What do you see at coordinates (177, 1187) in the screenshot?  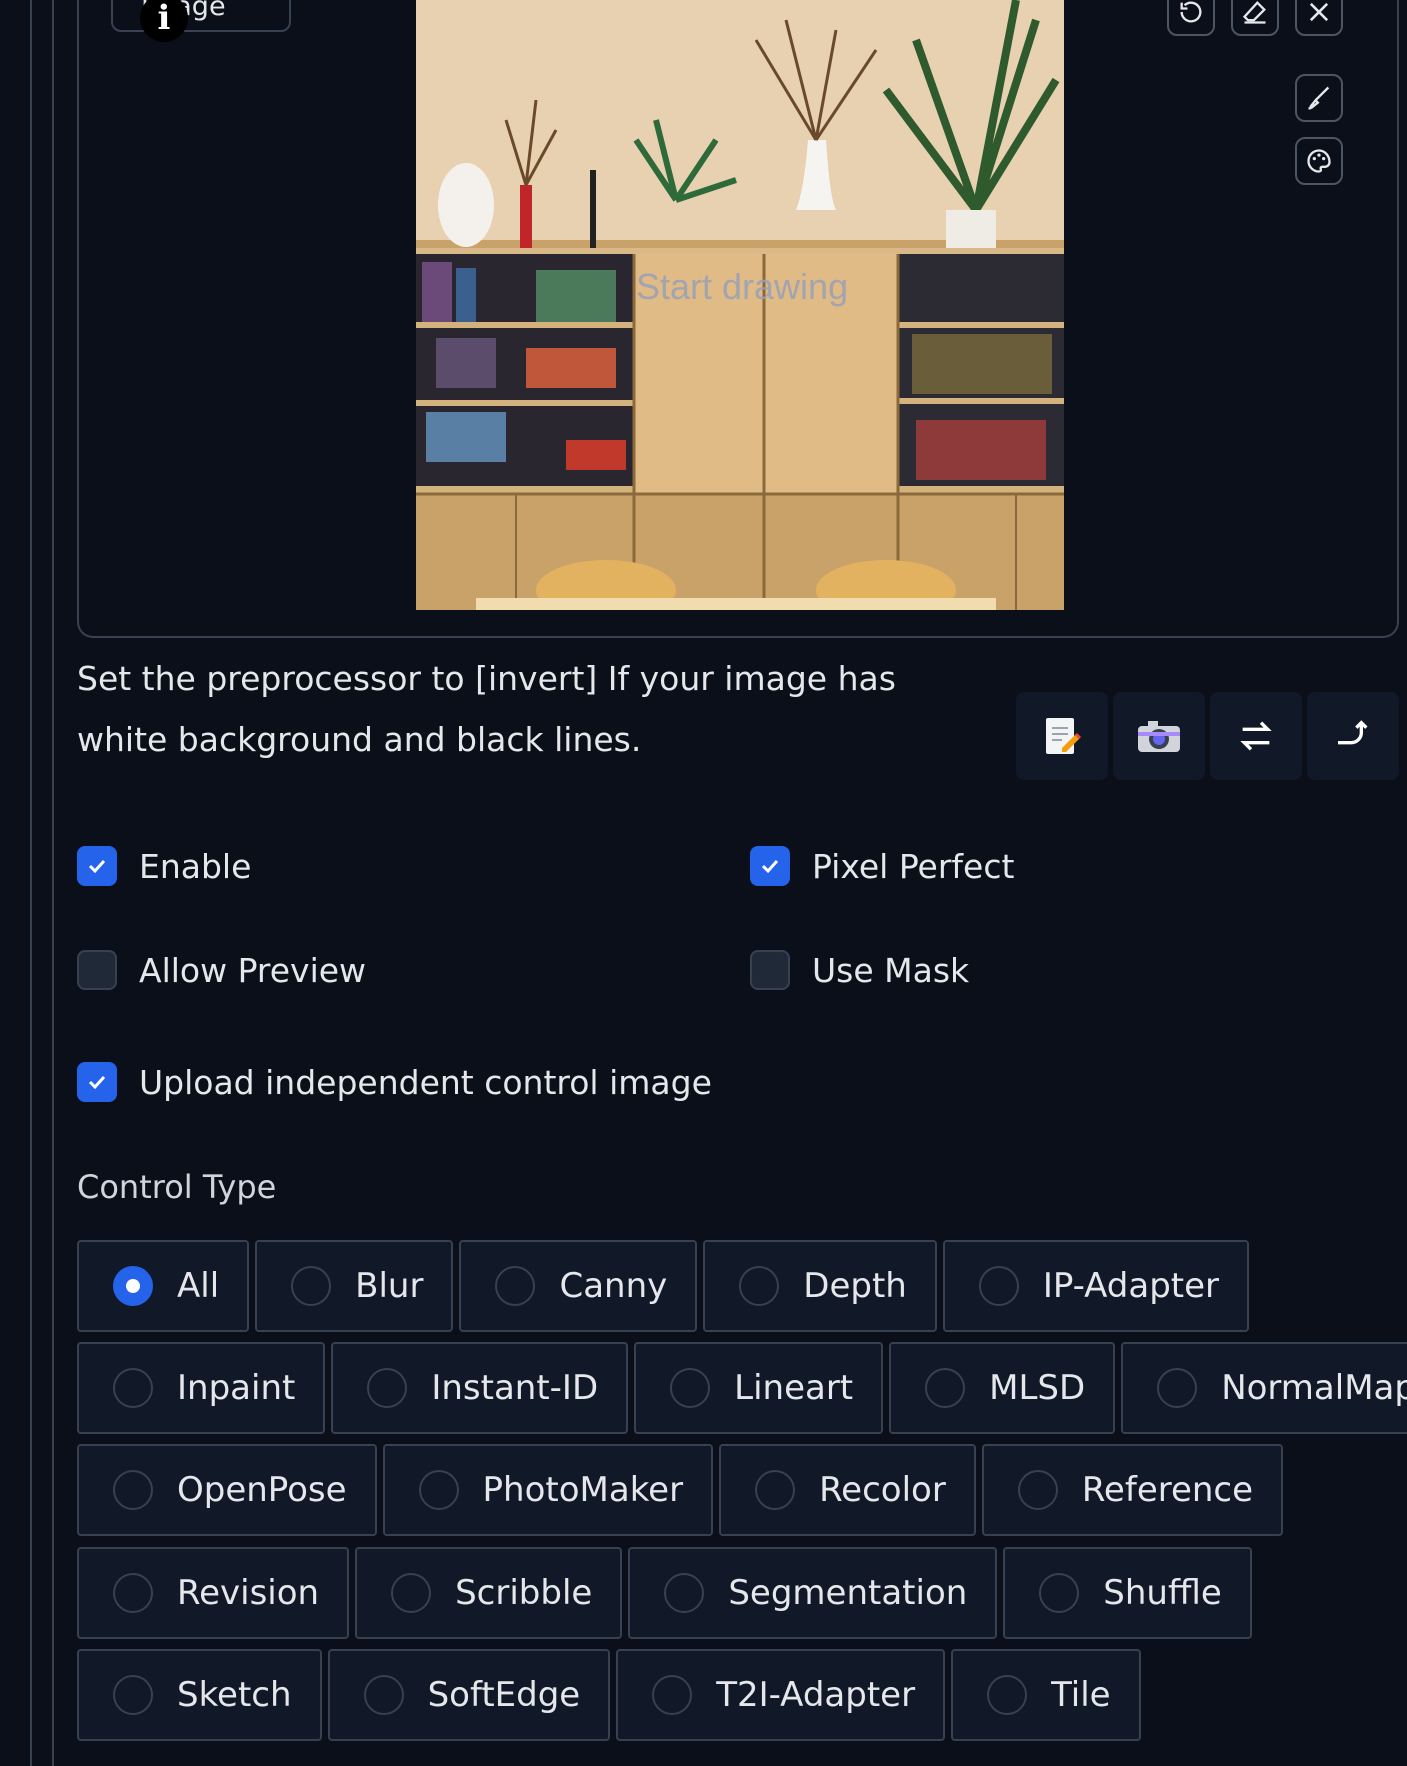 I see `control-type-label: Control Type` at bounding box center [177, 1187].